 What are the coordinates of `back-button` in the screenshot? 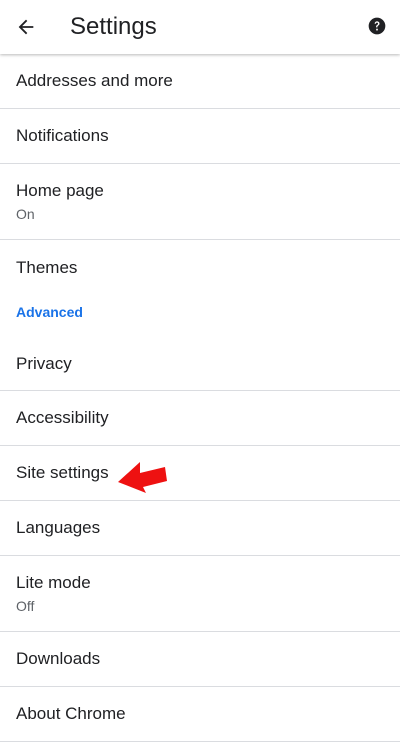 It's located at (26, 27).